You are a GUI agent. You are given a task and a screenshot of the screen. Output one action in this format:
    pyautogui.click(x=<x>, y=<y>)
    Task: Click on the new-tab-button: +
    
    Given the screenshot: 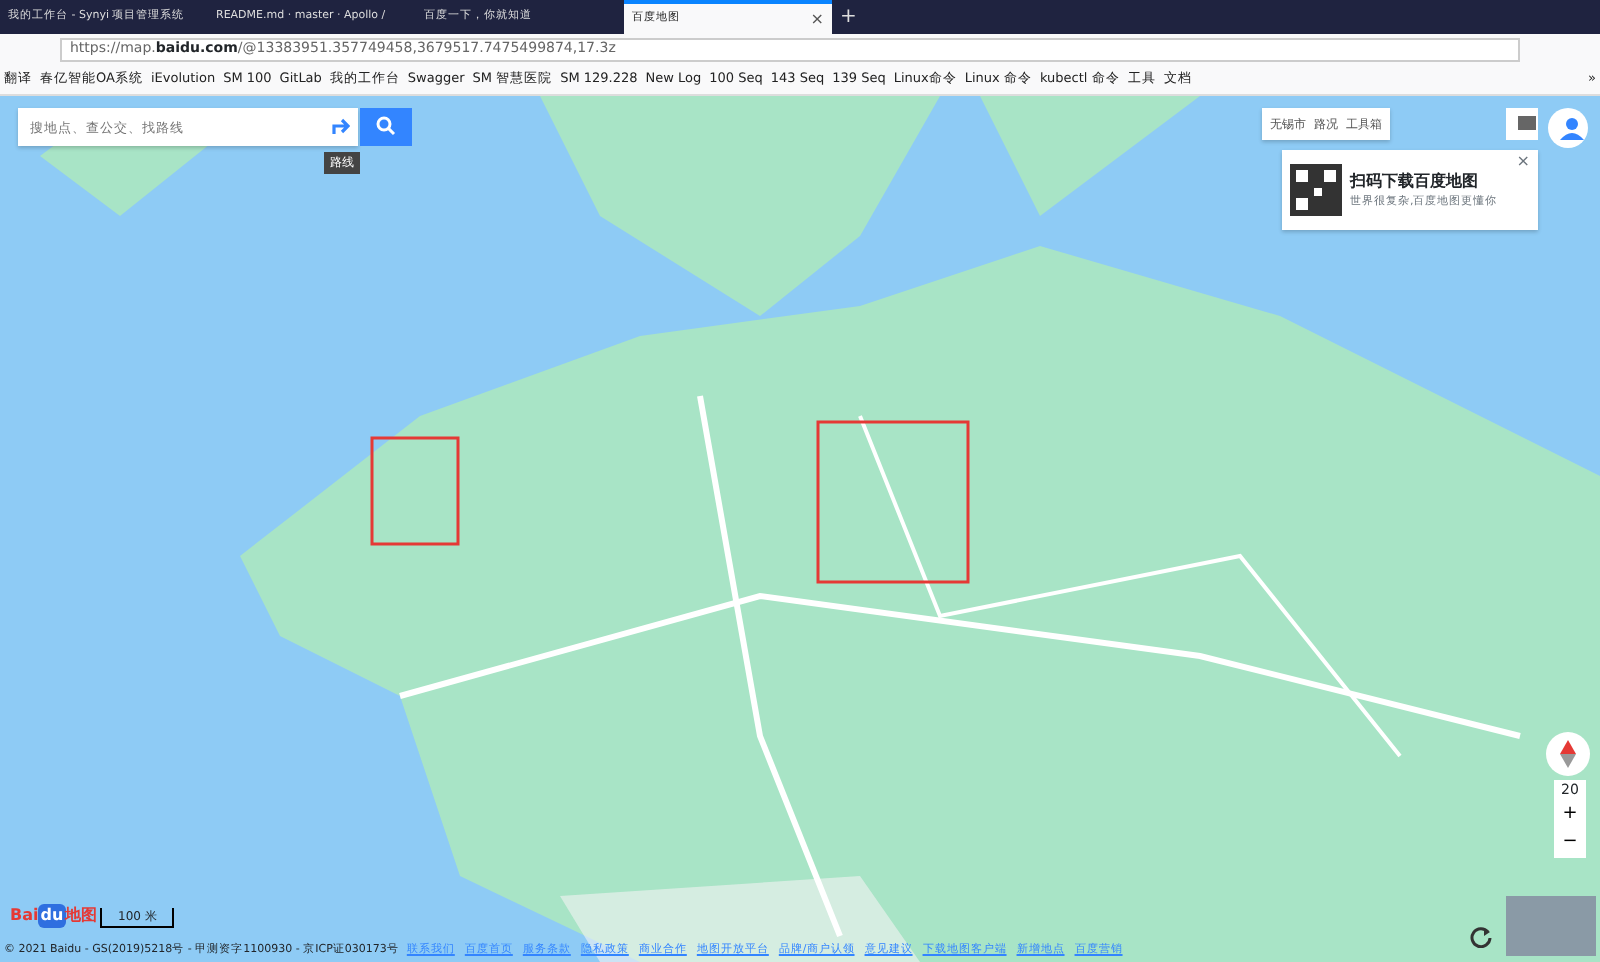 What is the action you would take?
    pyautogui.click(x=848, y=17)
    